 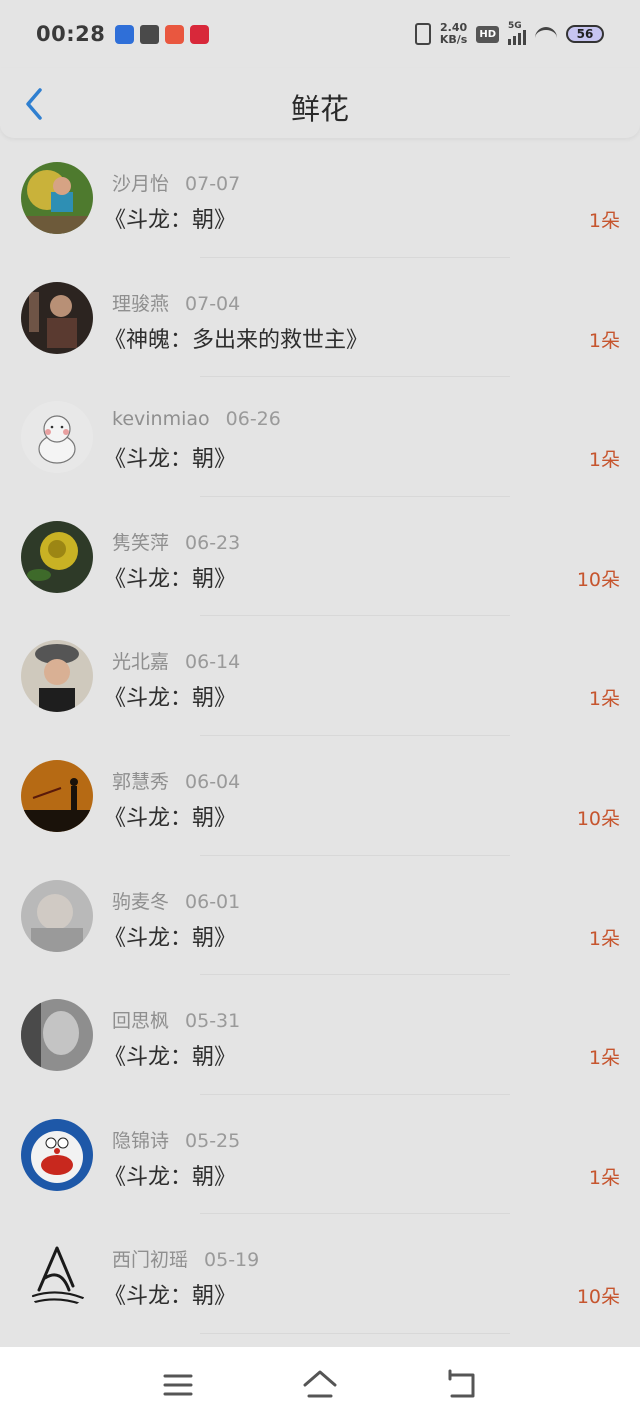 I want to click on network-speed: 2.40 KB/s, so click(x=453, y=34).